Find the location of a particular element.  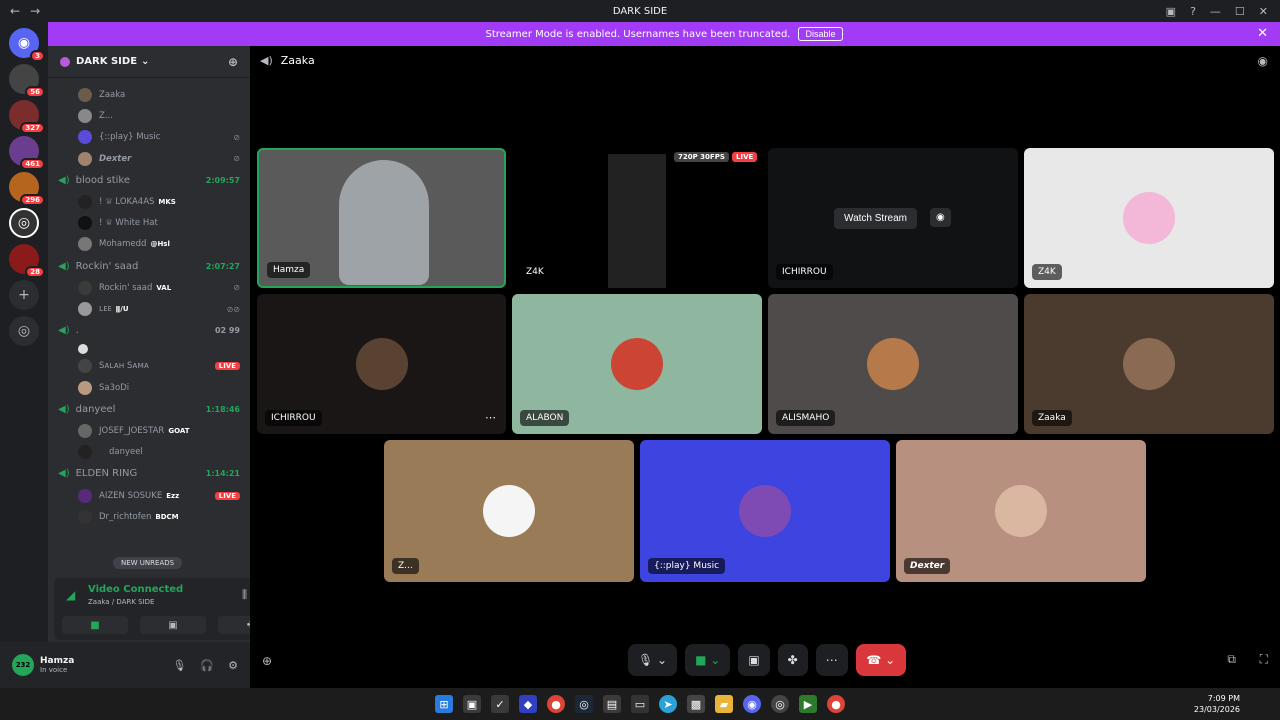

terminal-icon: ▭ is located at coordinates (640, 704).